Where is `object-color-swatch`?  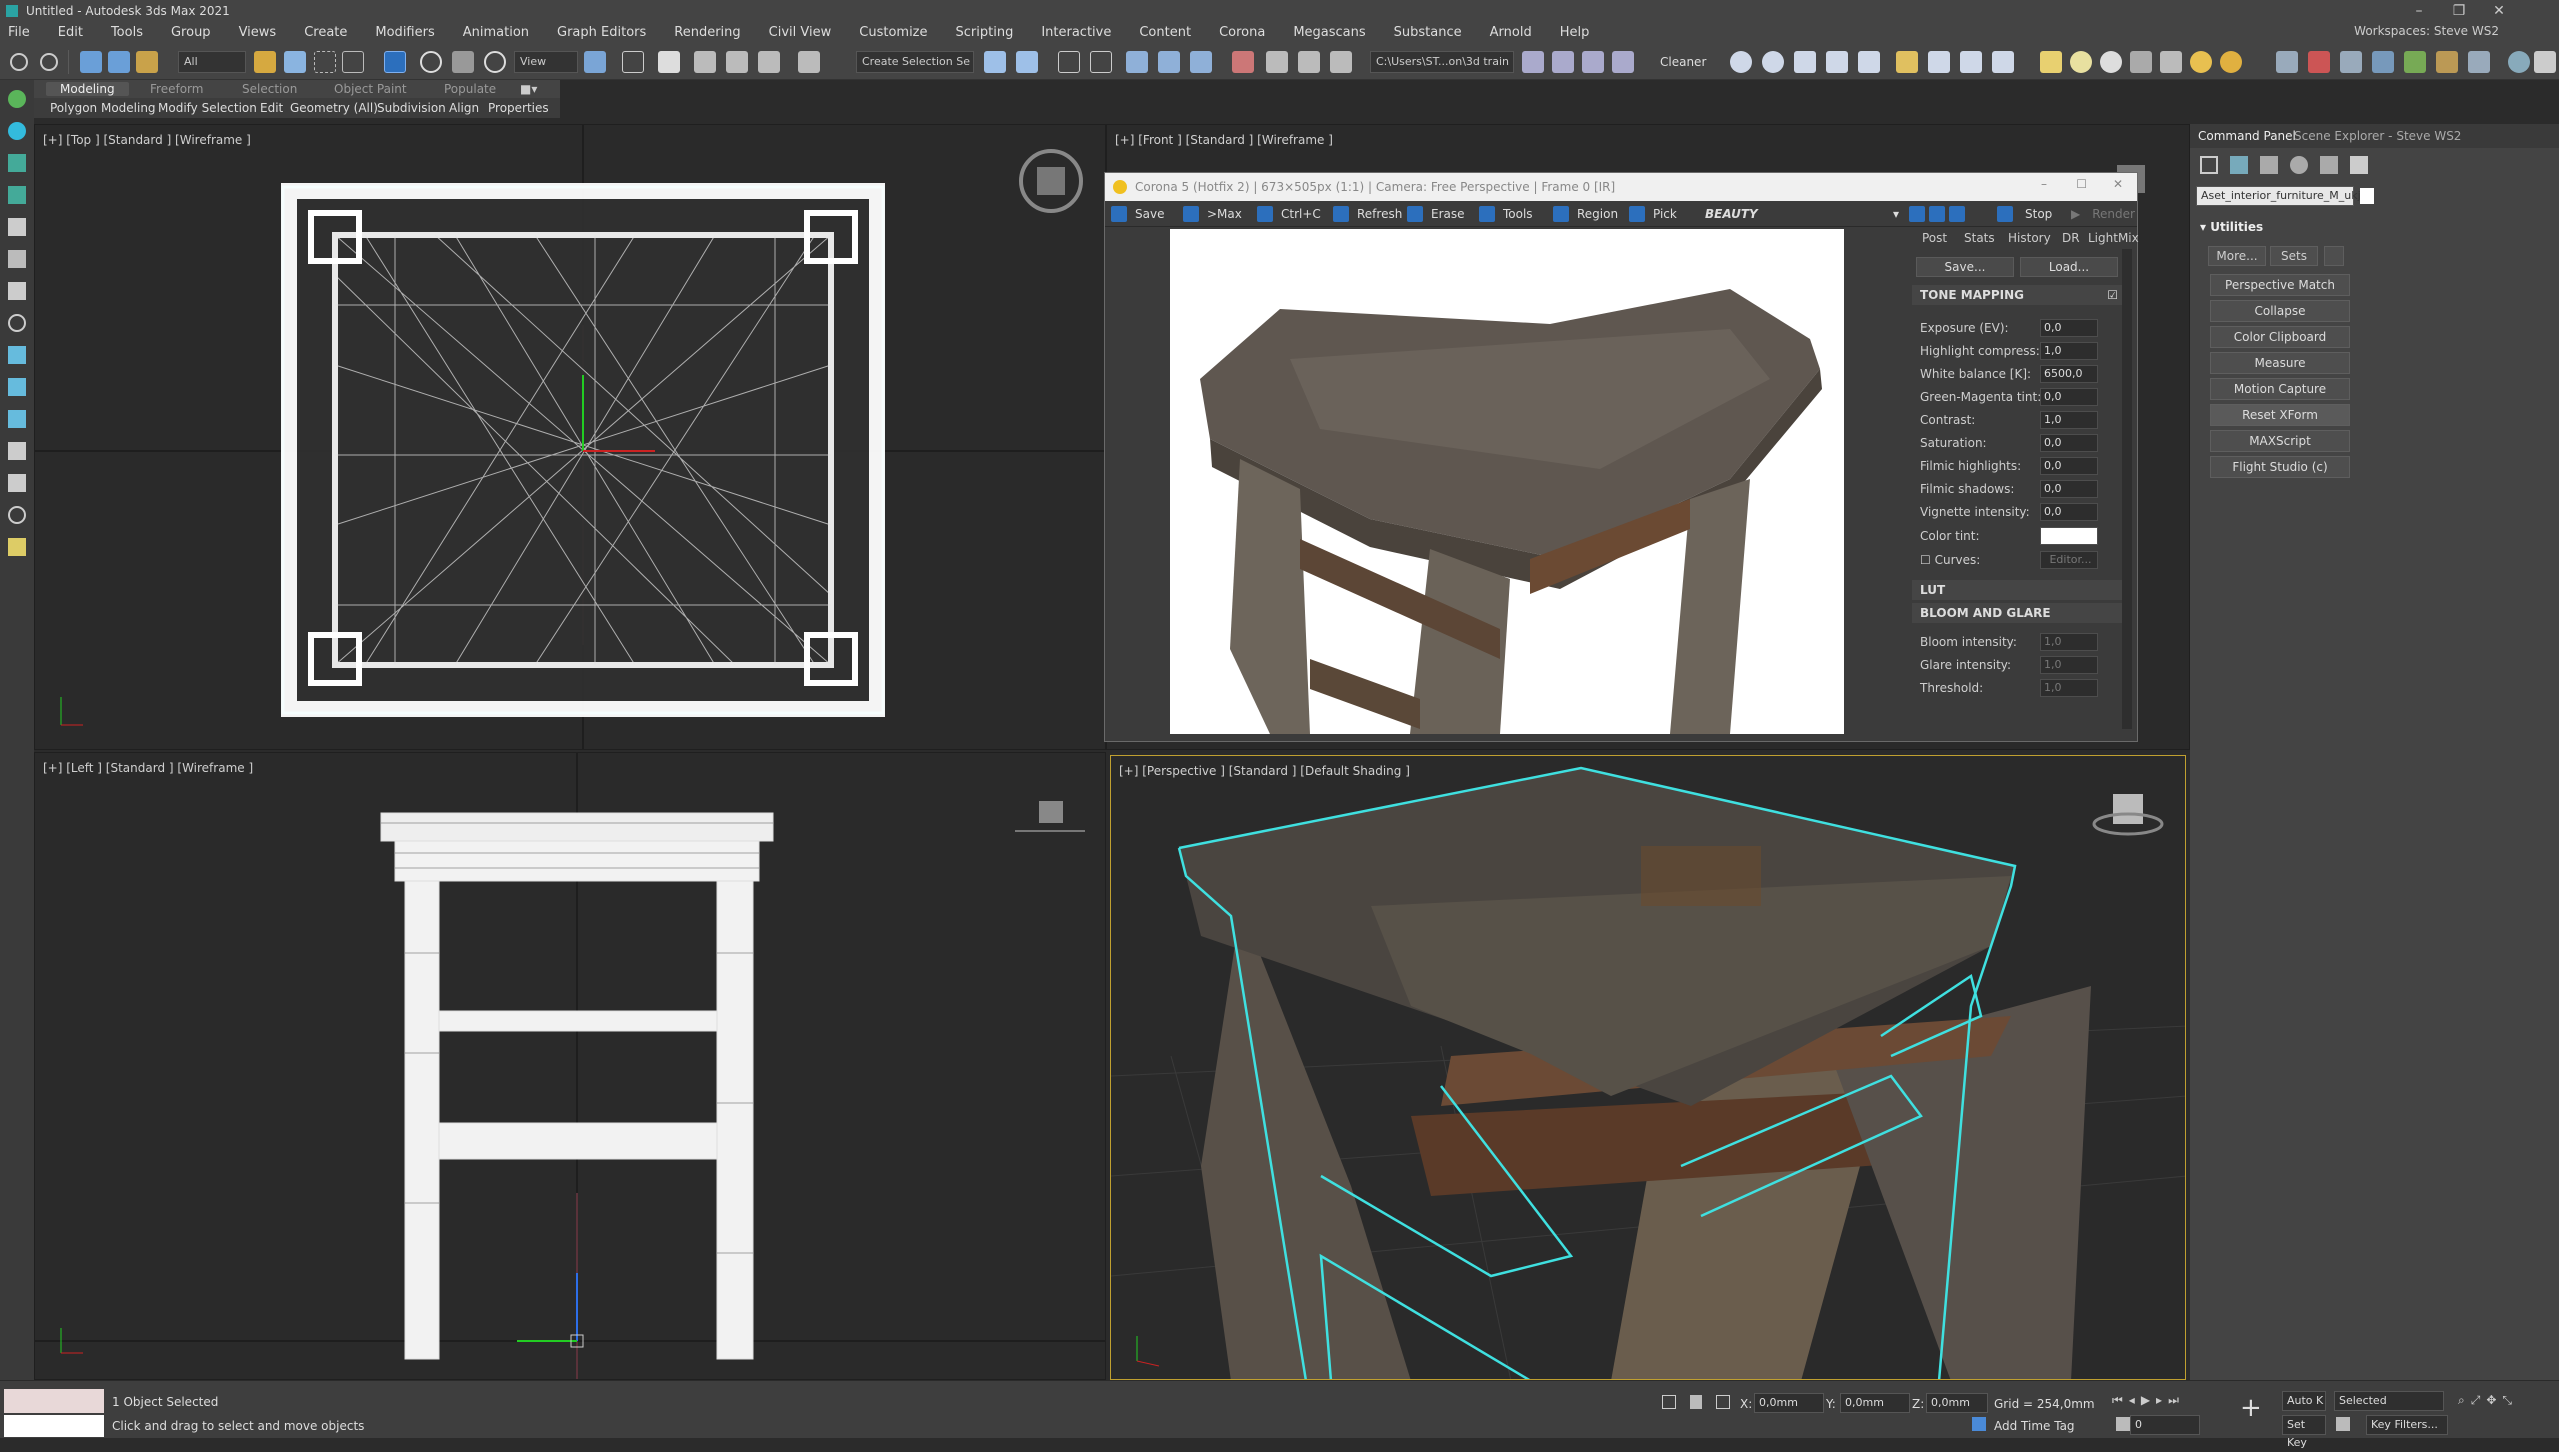
object-color-swatch is located at coordinates (2367, 196).